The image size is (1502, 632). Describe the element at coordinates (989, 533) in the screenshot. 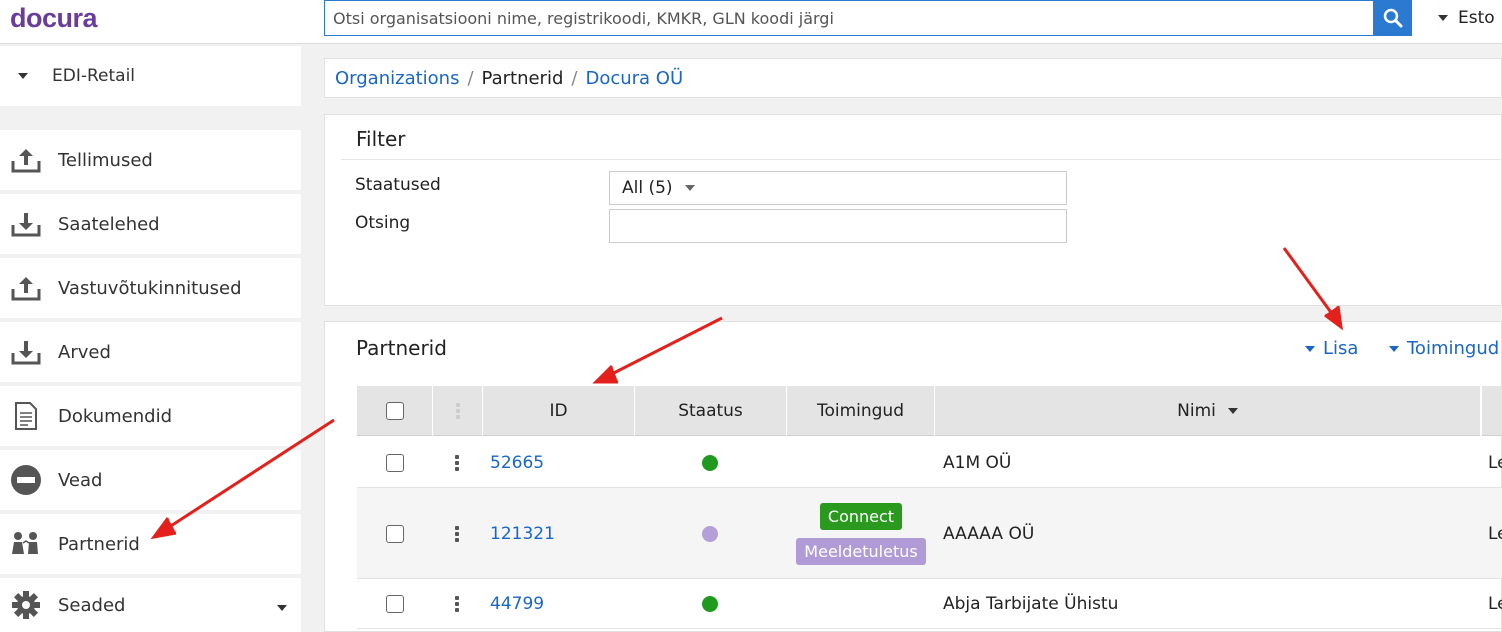

I see `partner-name: AAAAA OÜ` at that location.